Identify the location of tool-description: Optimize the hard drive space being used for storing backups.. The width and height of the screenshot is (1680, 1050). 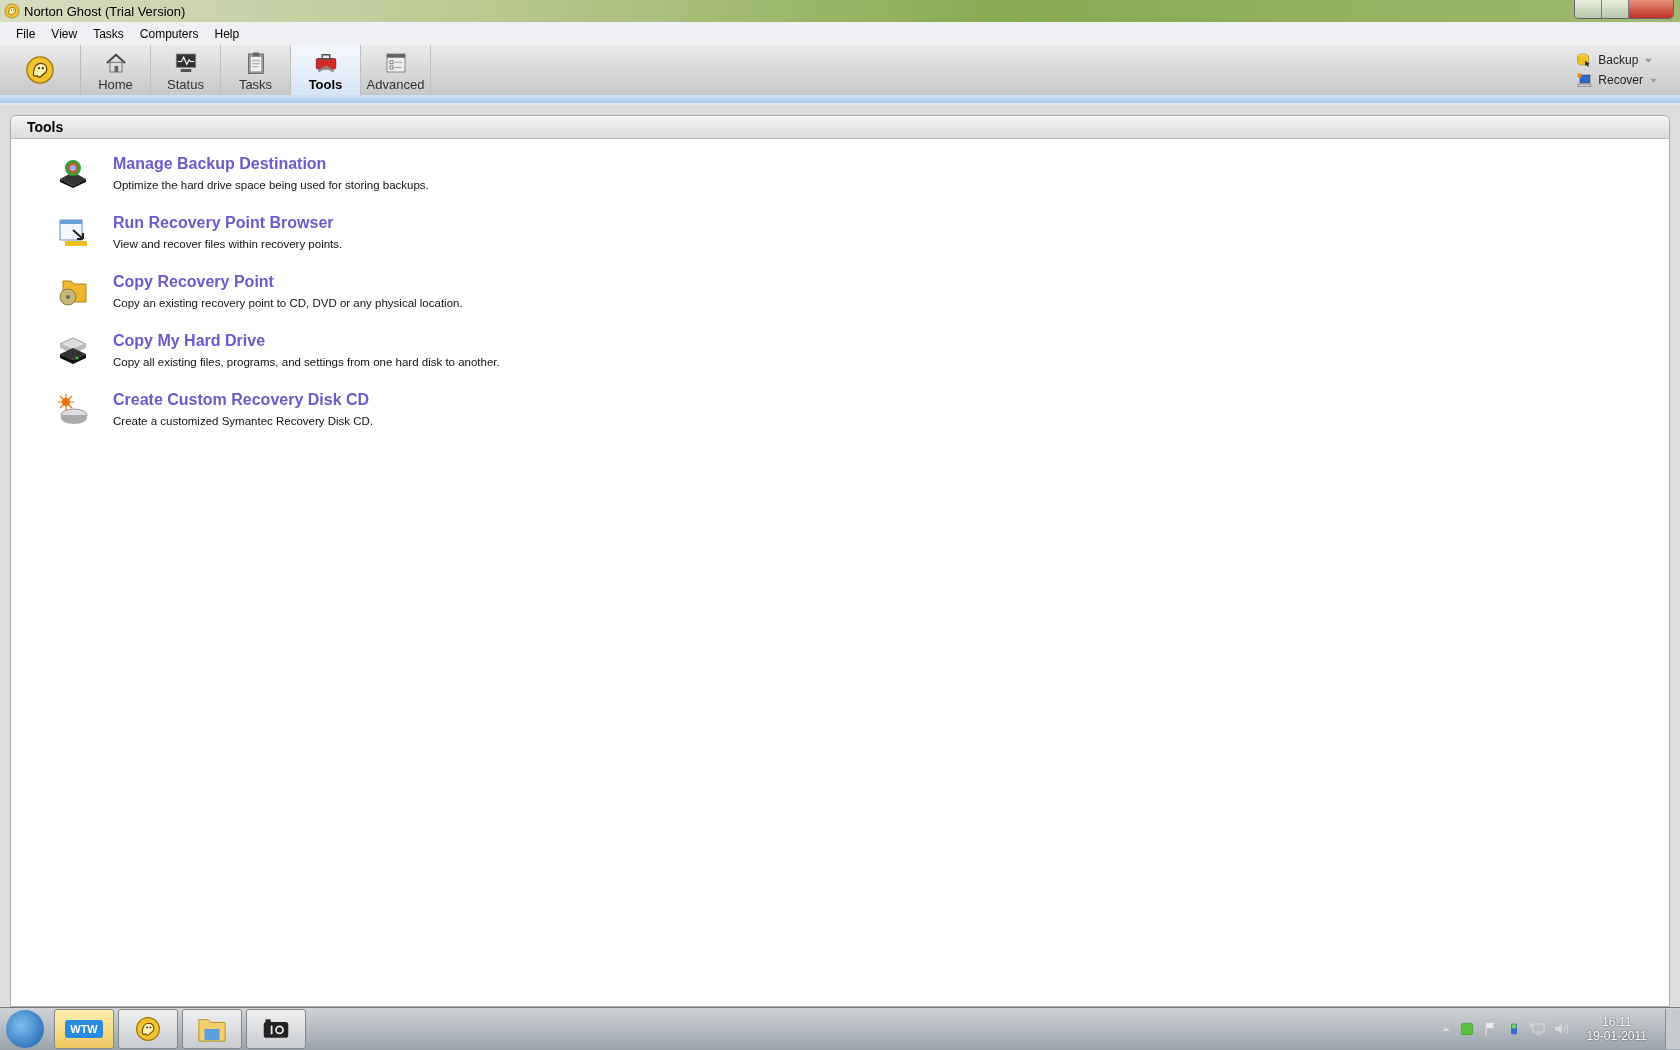
(271, 185).